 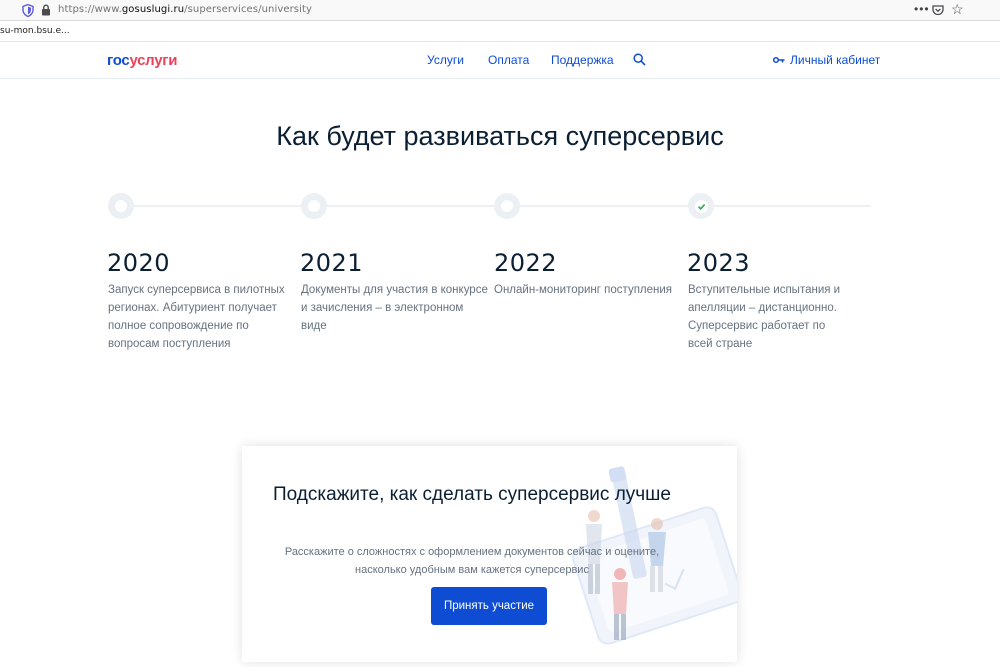 What do you see at coordinates (489, 606) in the screenshot?
I see `participate-button: Принять участие` at bounding box center [489, 606].